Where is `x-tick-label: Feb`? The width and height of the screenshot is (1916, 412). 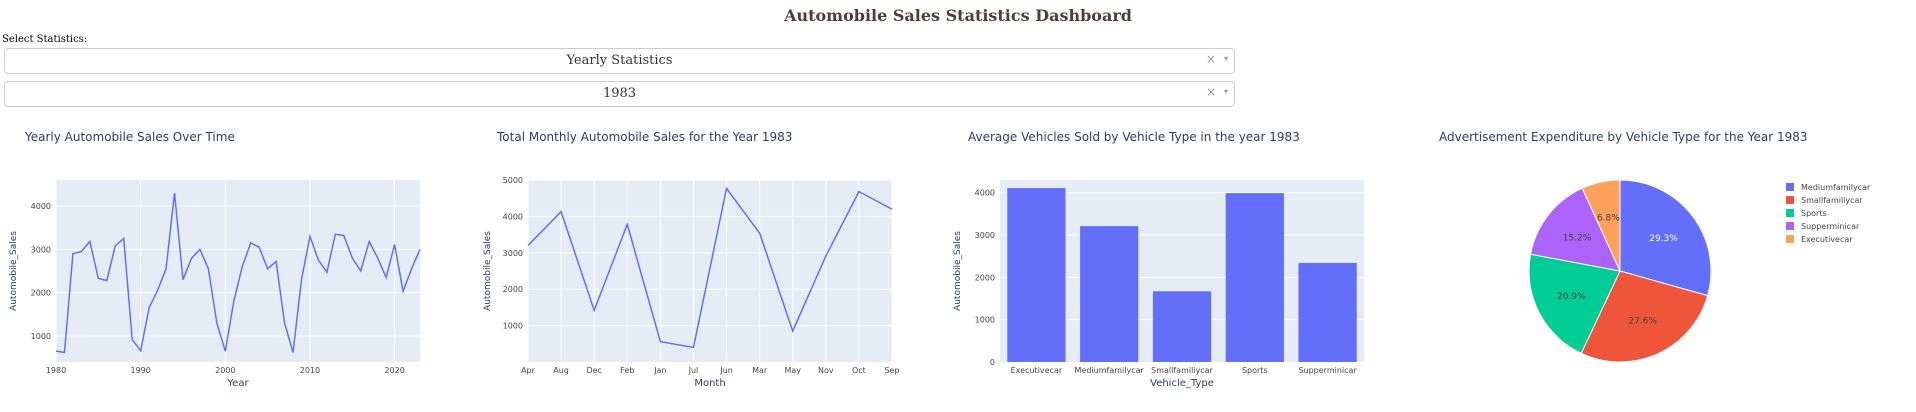 x-tick-label: Feb is located at coordinates (627, 370).